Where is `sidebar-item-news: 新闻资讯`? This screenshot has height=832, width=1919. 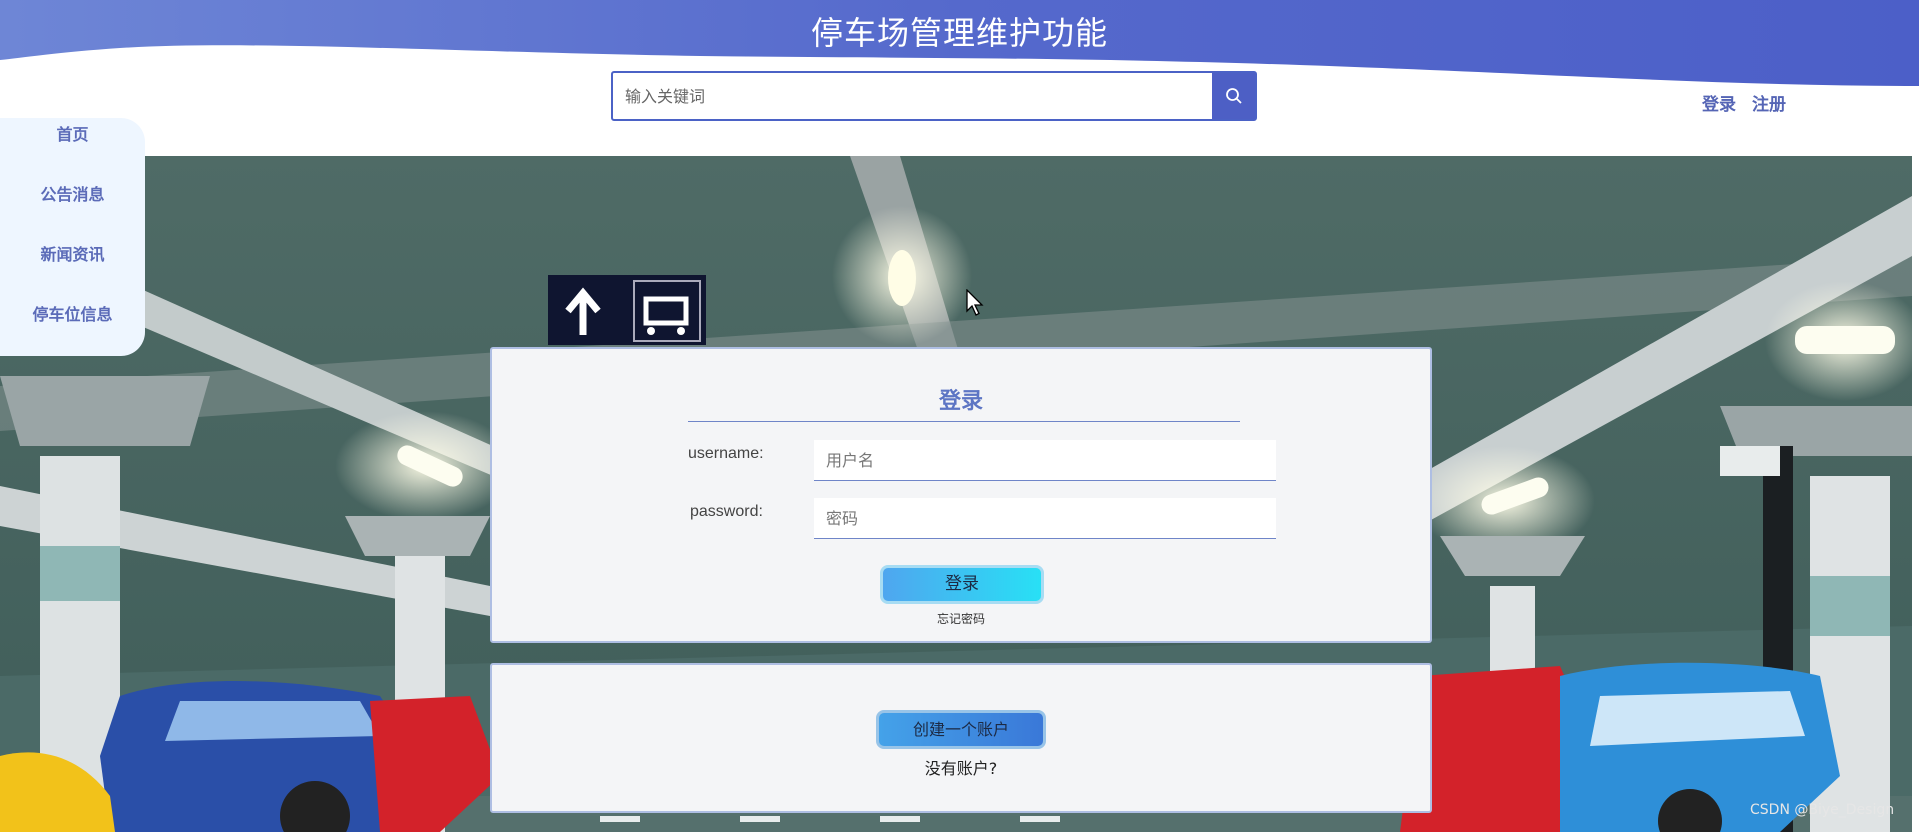
sidebar-item-news: 新闻资讯 is located at coordinates (72, 273).